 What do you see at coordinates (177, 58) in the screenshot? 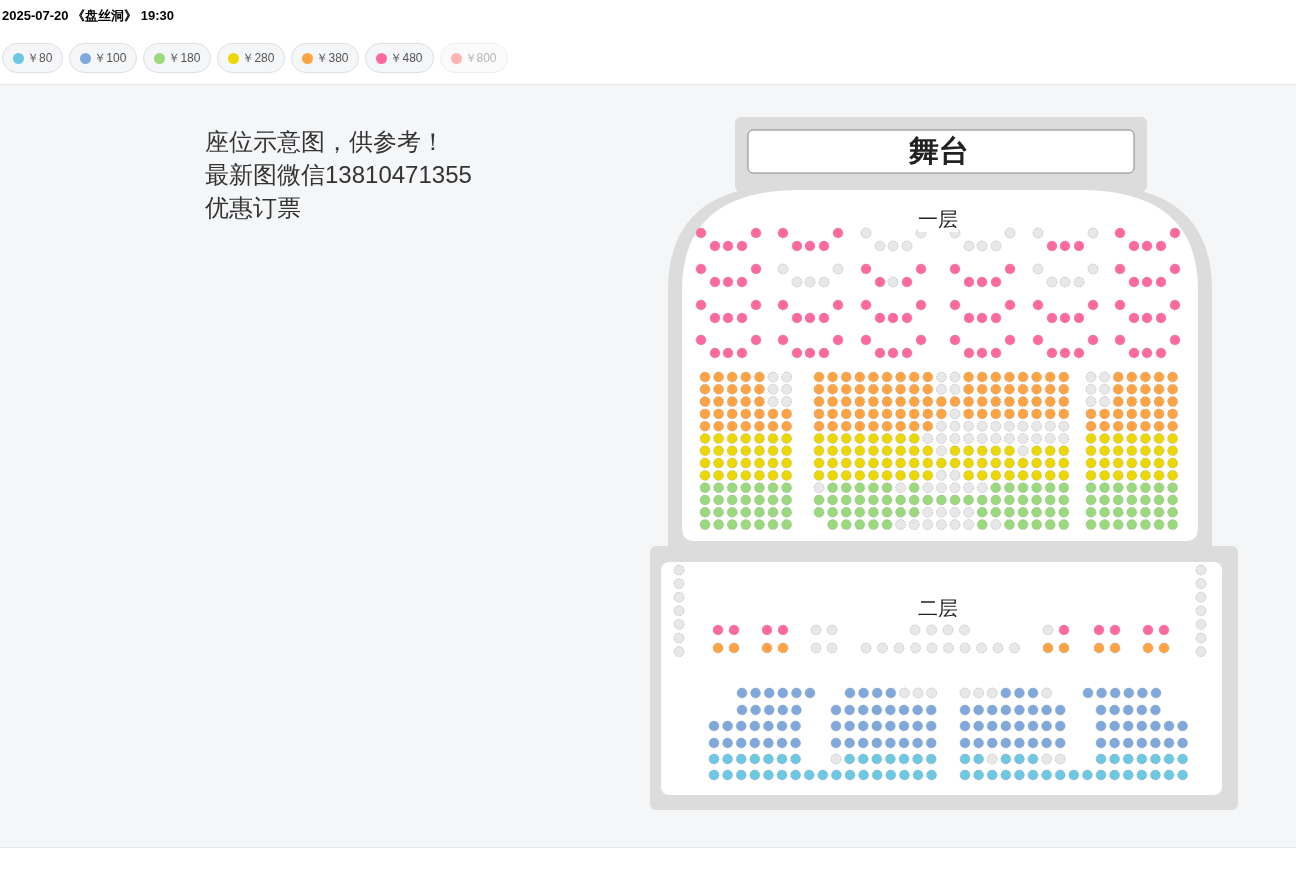
I see `price-filter-chip: ￥180` at bounding box center [177, 58].